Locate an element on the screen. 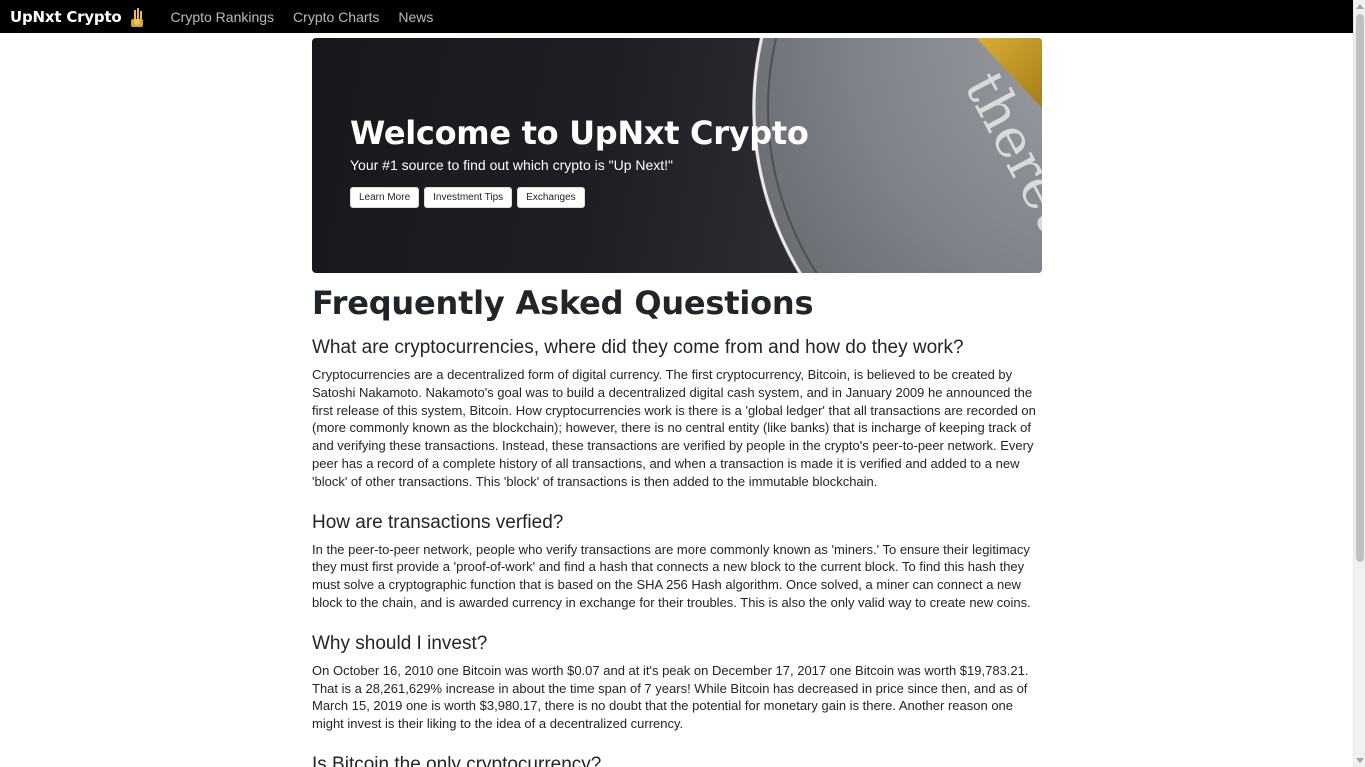 The height and width of the screenshot is (767, 1365). faq-title: Frequently Asked Questions is located at coordinates (563, 303).